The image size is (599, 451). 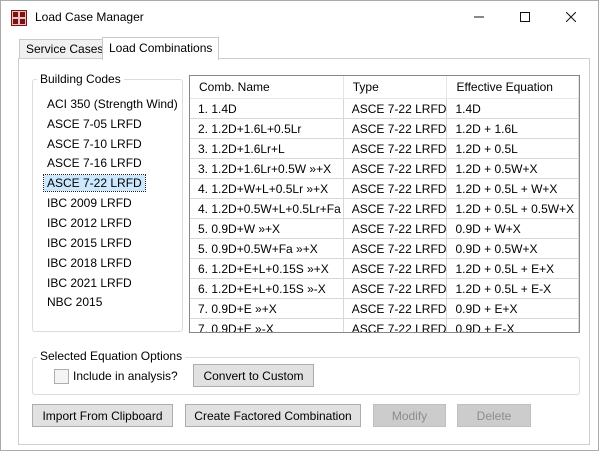 What do you see at coordinates (267, 325) in the screenshot?
I see `comb-name-cell: 7. 0.9D+E »-X` at bounding box center [267, 325].